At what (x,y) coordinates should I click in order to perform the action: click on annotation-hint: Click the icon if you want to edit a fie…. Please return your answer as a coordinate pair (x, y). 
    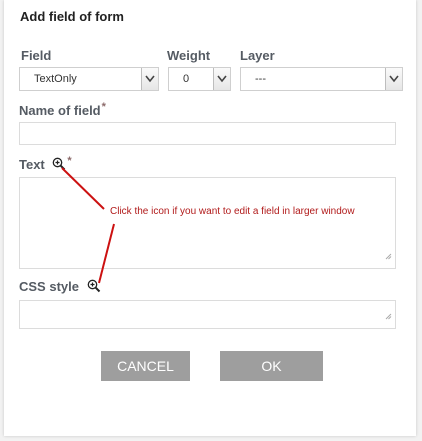
    Looking at the image, I should click on (232, 211).